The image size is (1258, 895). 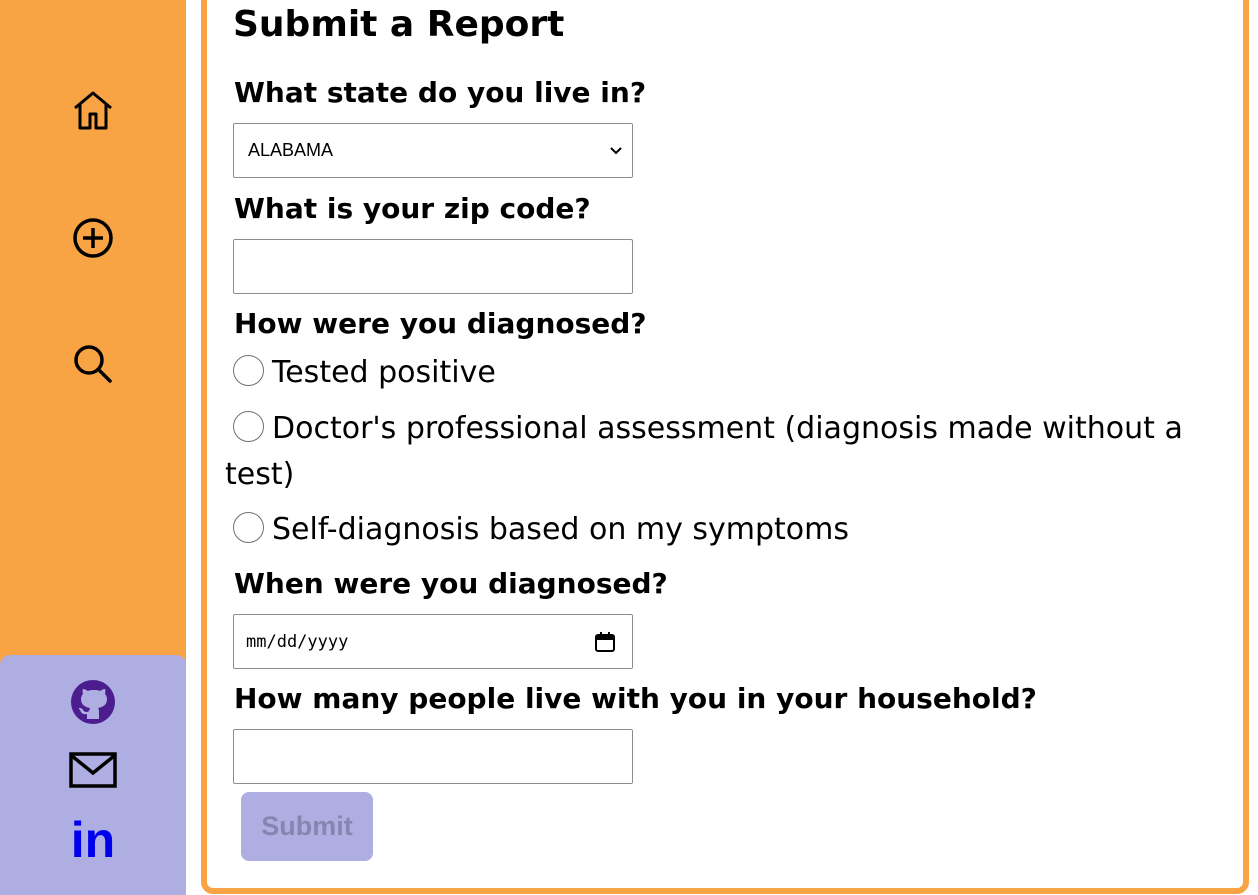 I want to click on chevron-down-icon, so click(x=616, y=151).